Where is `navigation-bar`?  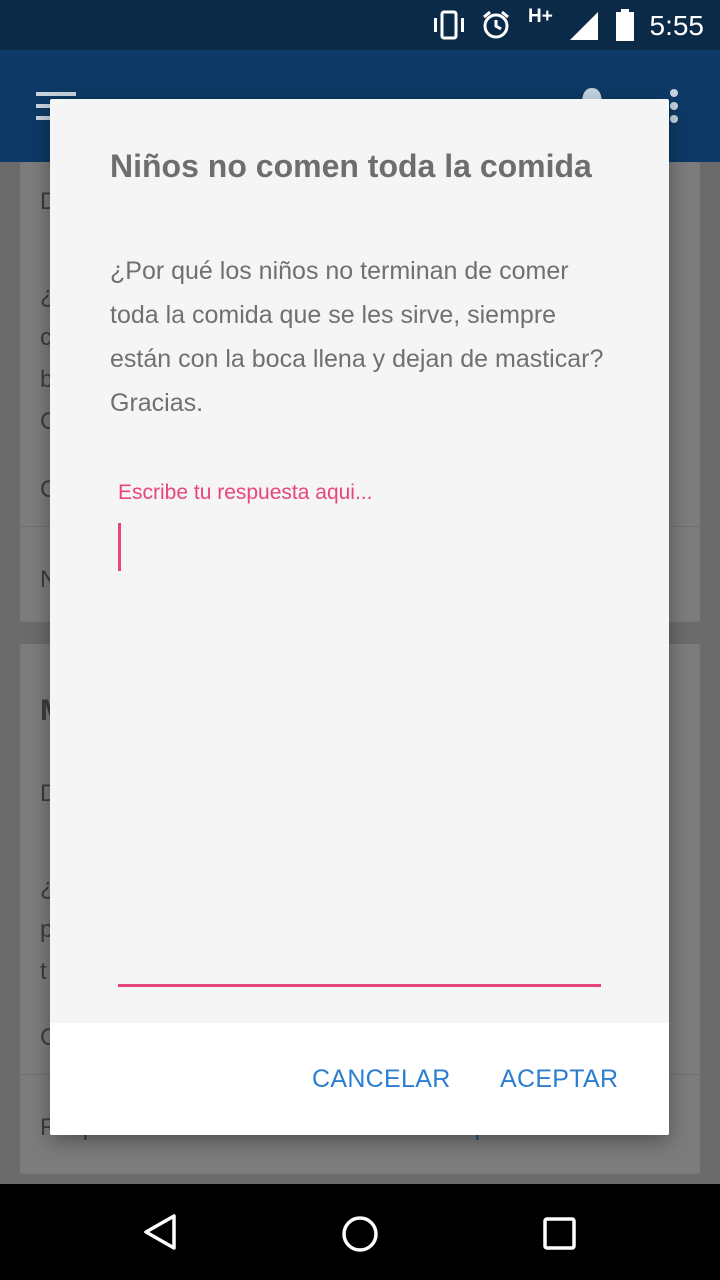 navigation-bar is located at coordinates (360, 1232).